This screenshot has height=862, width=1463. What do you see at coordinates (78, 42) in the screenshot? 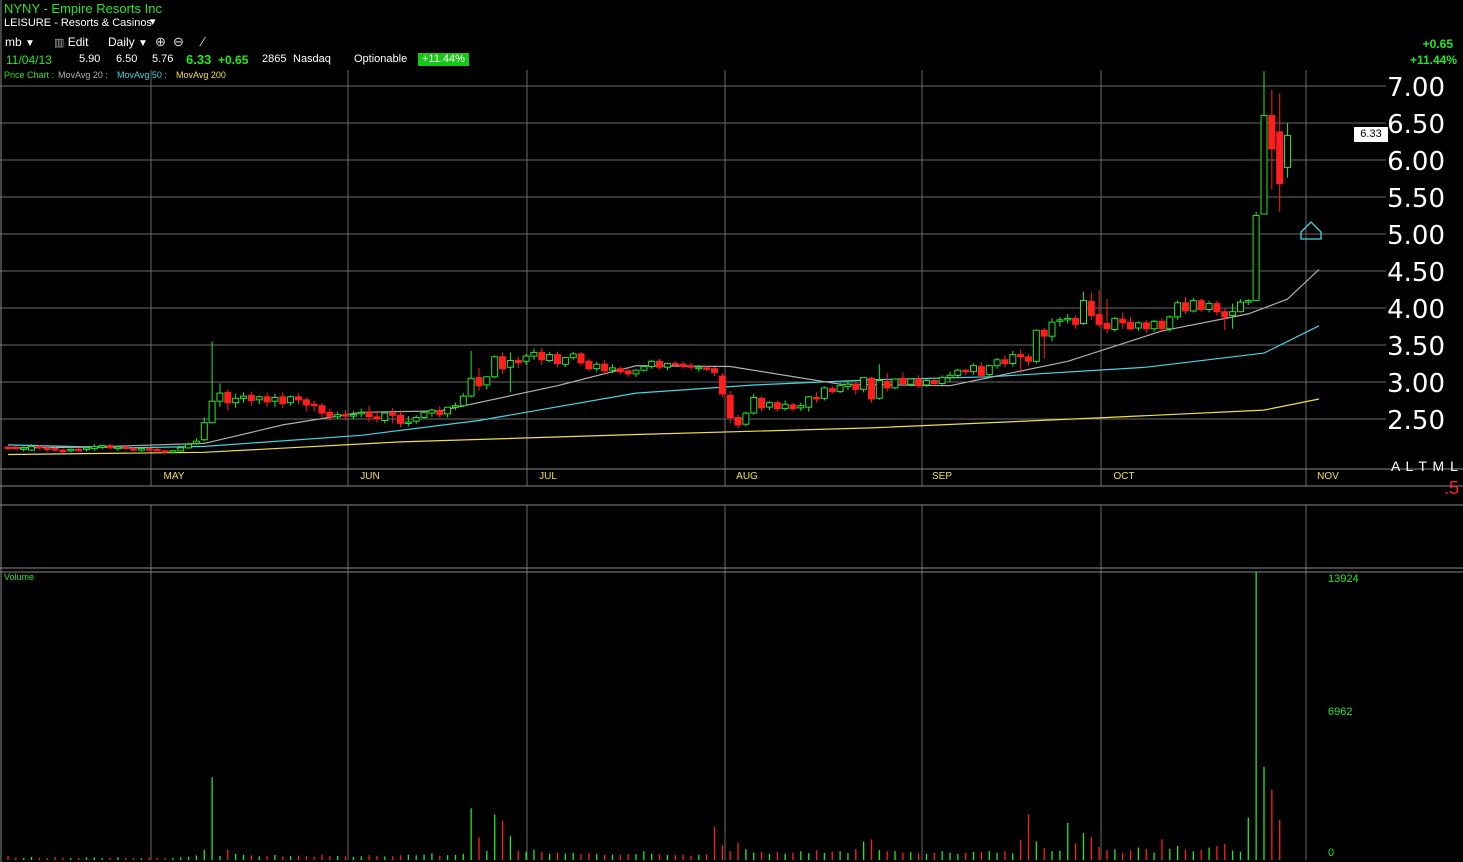
I see `edit-label: Edit` at bounding box center [78, 42].